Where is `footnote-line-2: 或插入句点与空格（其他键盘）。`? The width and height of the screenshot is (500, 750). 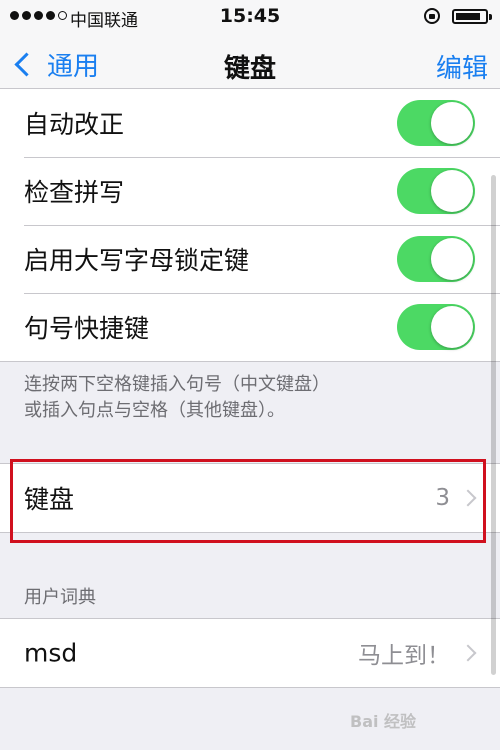
footnote-line-2: 或插入句点与空格（其他键盘）。 is located at coordinates (154, 410).